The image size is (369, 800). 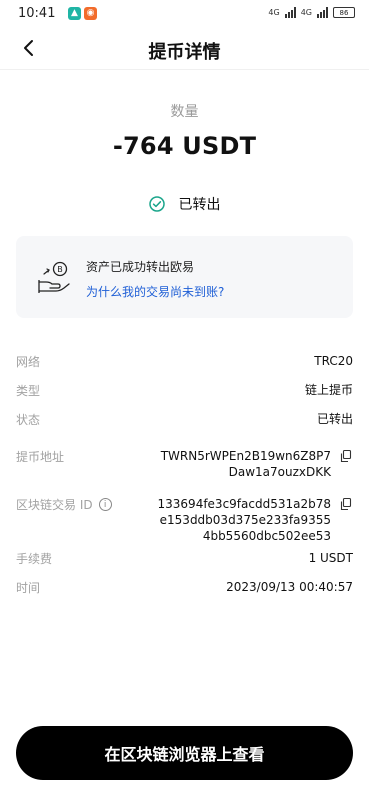 I want to click on detail-value: 2023/09/13 00:40:57, so click(x=289, y=587).